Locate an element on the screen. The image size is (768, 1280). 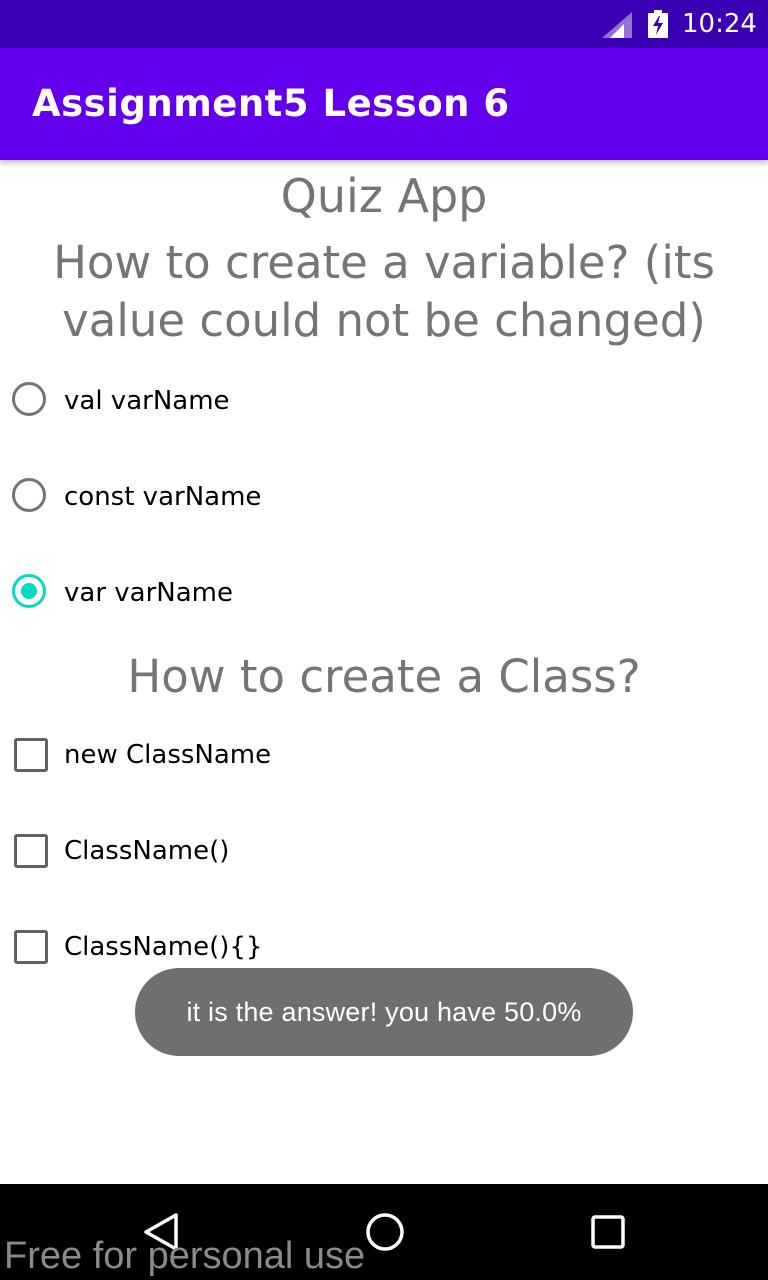
option-label: var varName is located at coordinates (148, 593).